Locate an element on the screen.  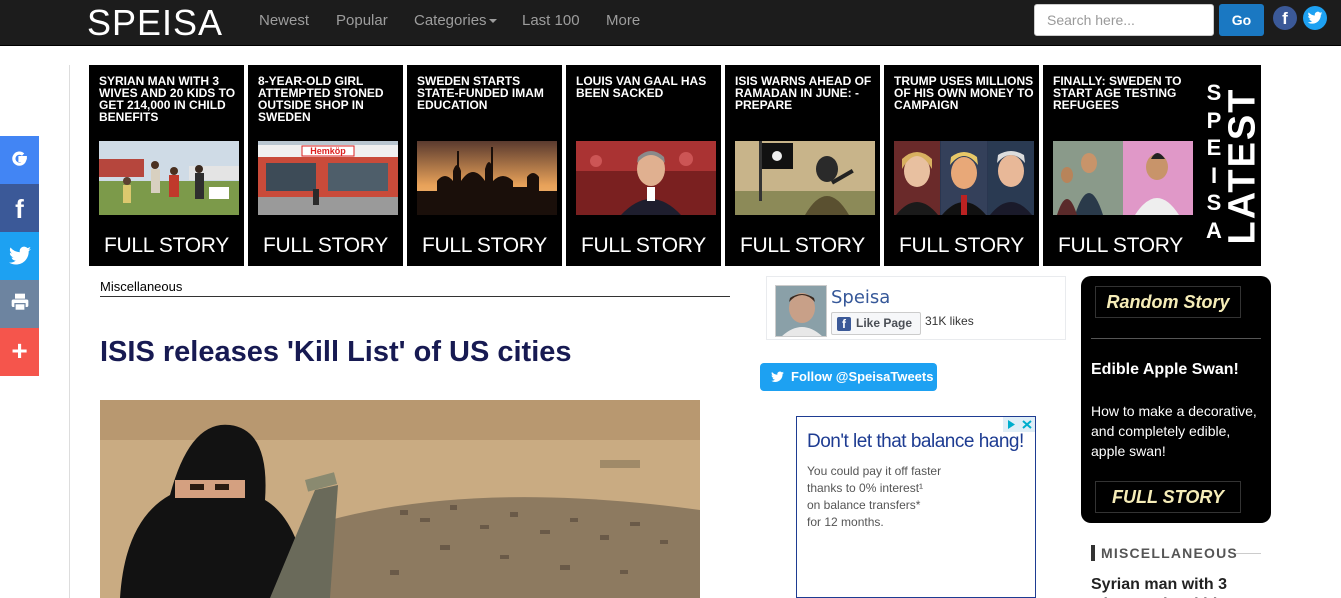
like-page-button: f Like Page is located at coordinates (876, 323).